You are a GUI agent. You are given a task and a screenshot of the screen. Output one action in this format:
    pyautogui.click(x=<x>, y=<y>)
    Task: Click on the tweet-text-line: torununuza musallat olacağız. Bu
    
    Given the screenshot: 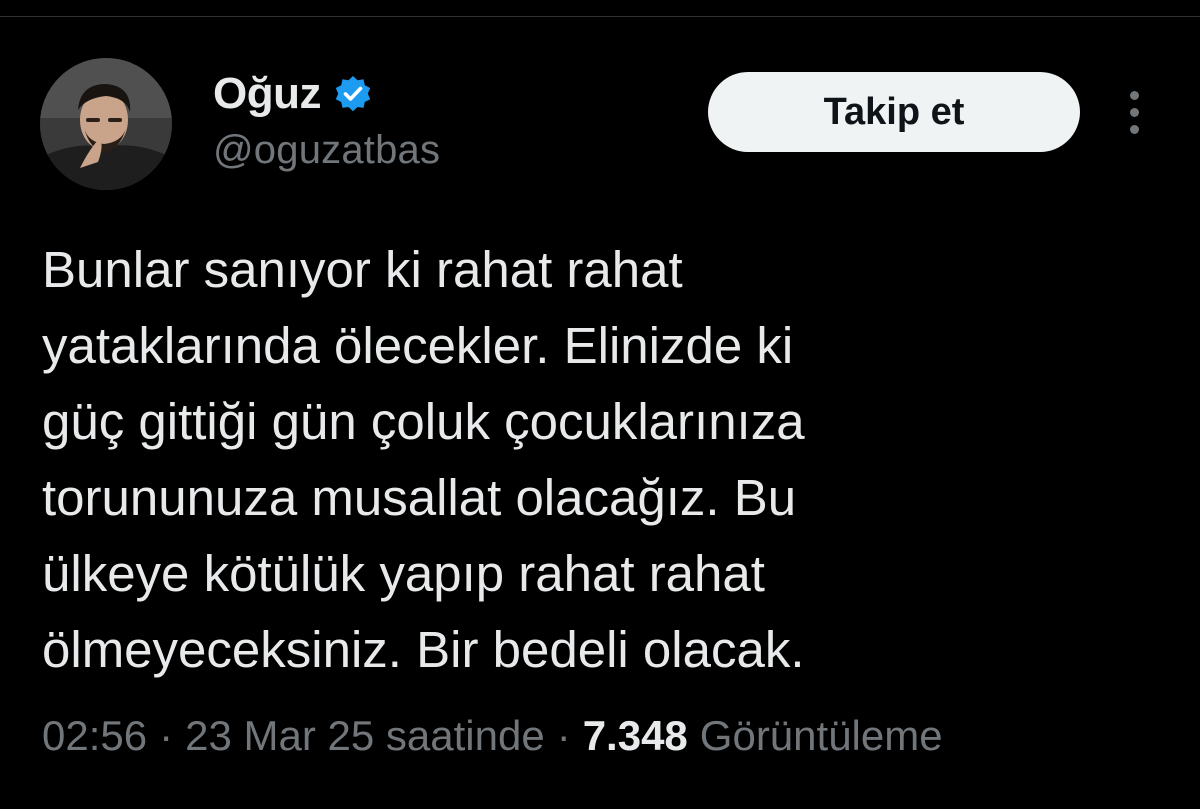 What is the action you would take?
    pyautogui.click(x=419, y=497)
    